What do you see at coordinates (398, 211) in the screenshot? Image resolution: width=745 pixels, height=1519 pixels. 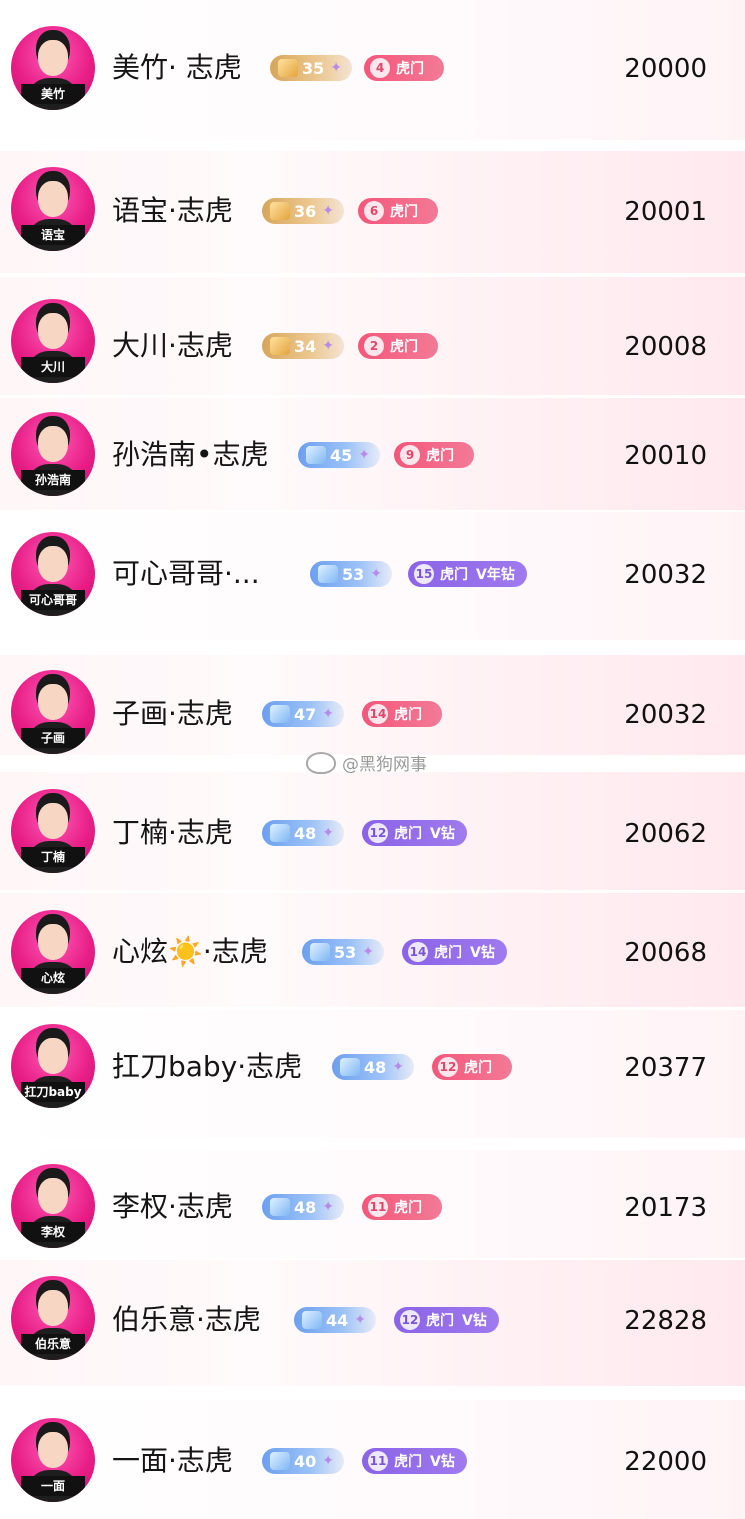 I see `fan-club-badge: 6 虎门` at bounding box center [398, 211].